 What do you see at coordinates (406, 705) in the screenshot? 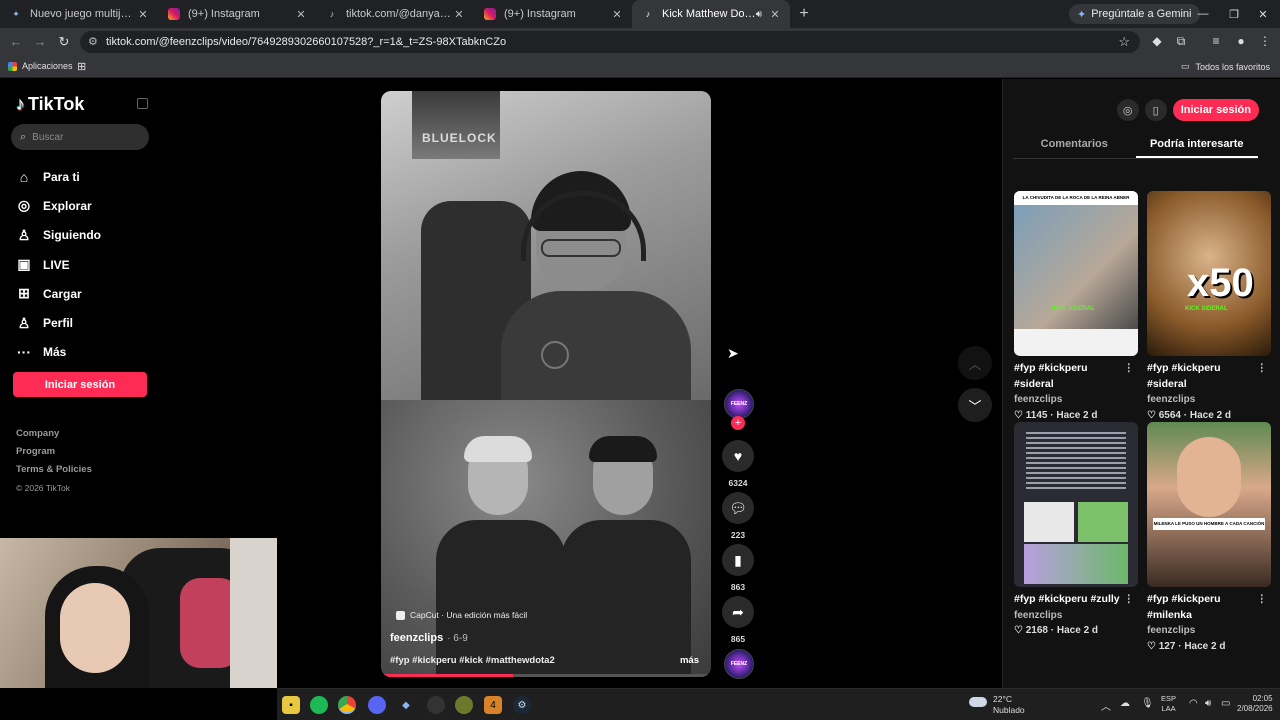
I see `app-icon: ◆` at bounding box center [406, 705].